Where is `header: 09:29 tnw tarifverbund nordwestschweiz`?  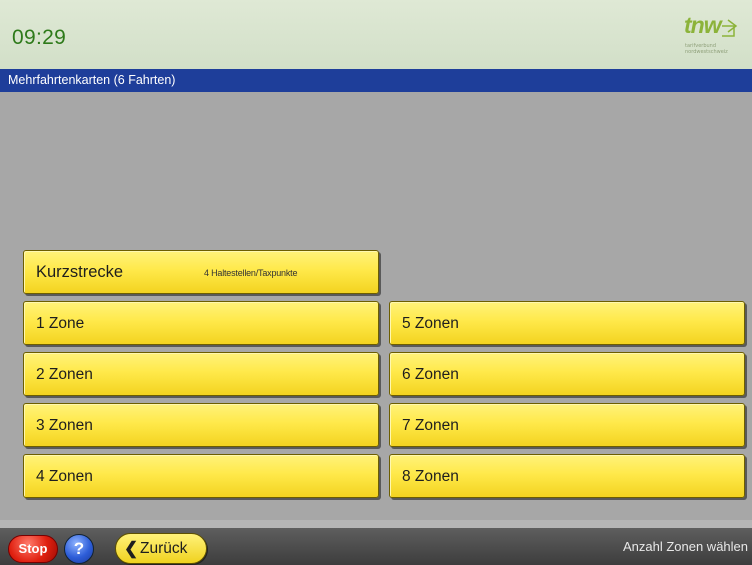
header: 09:29 tnw tarifverbund nordwestschweiz is located at coordinates (376, 35).